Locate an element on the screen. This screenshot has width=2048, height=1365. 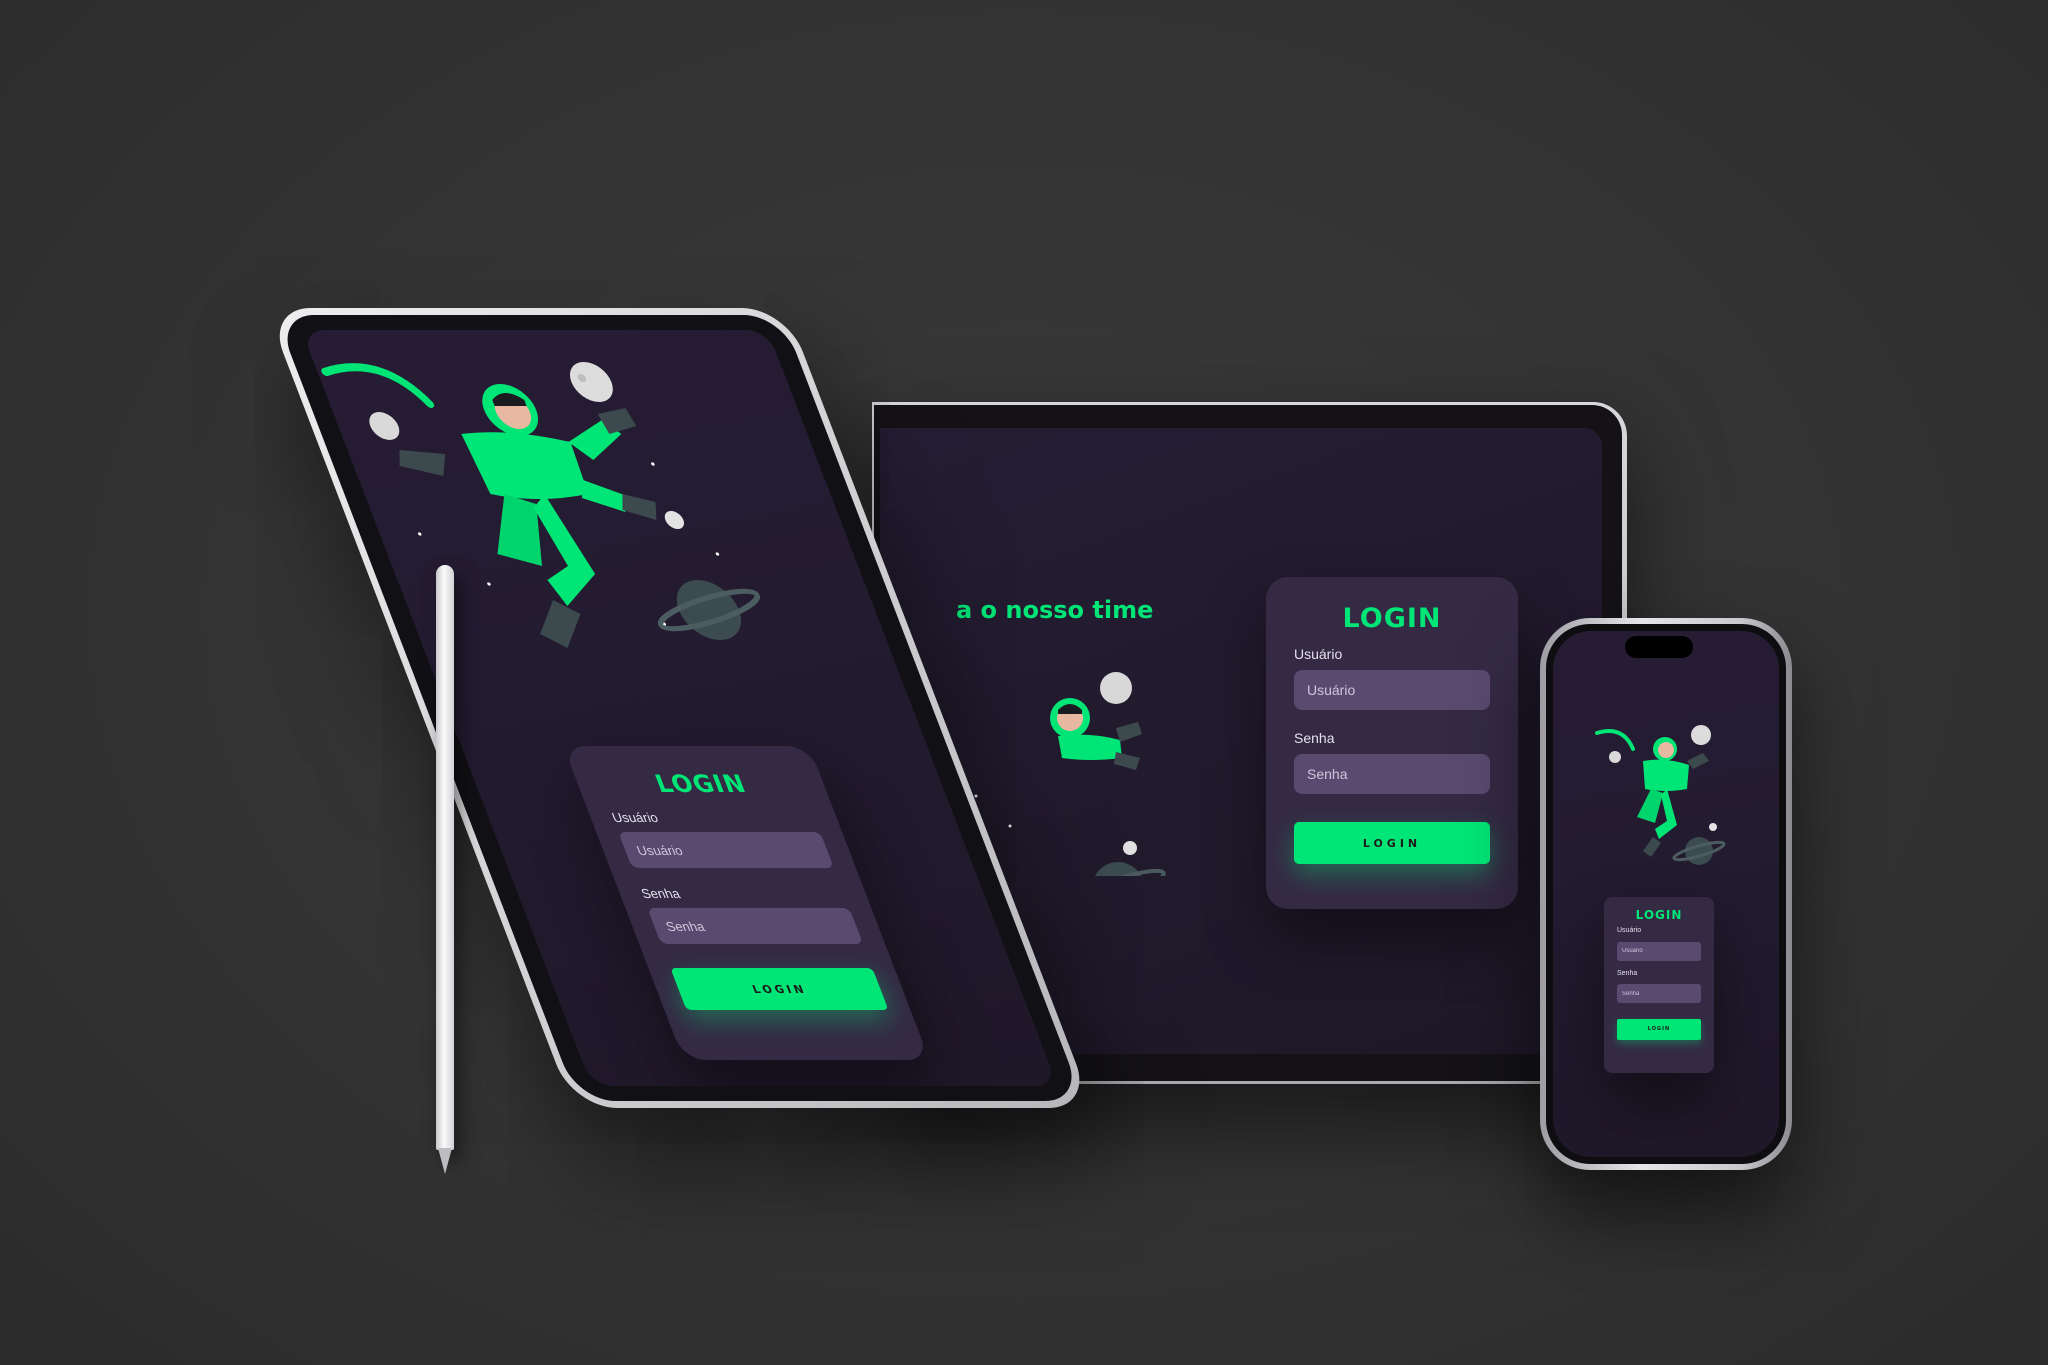
tablet-login-card: LOGIN Usuário Senha LOGIN is located at coordinates (746, 903).